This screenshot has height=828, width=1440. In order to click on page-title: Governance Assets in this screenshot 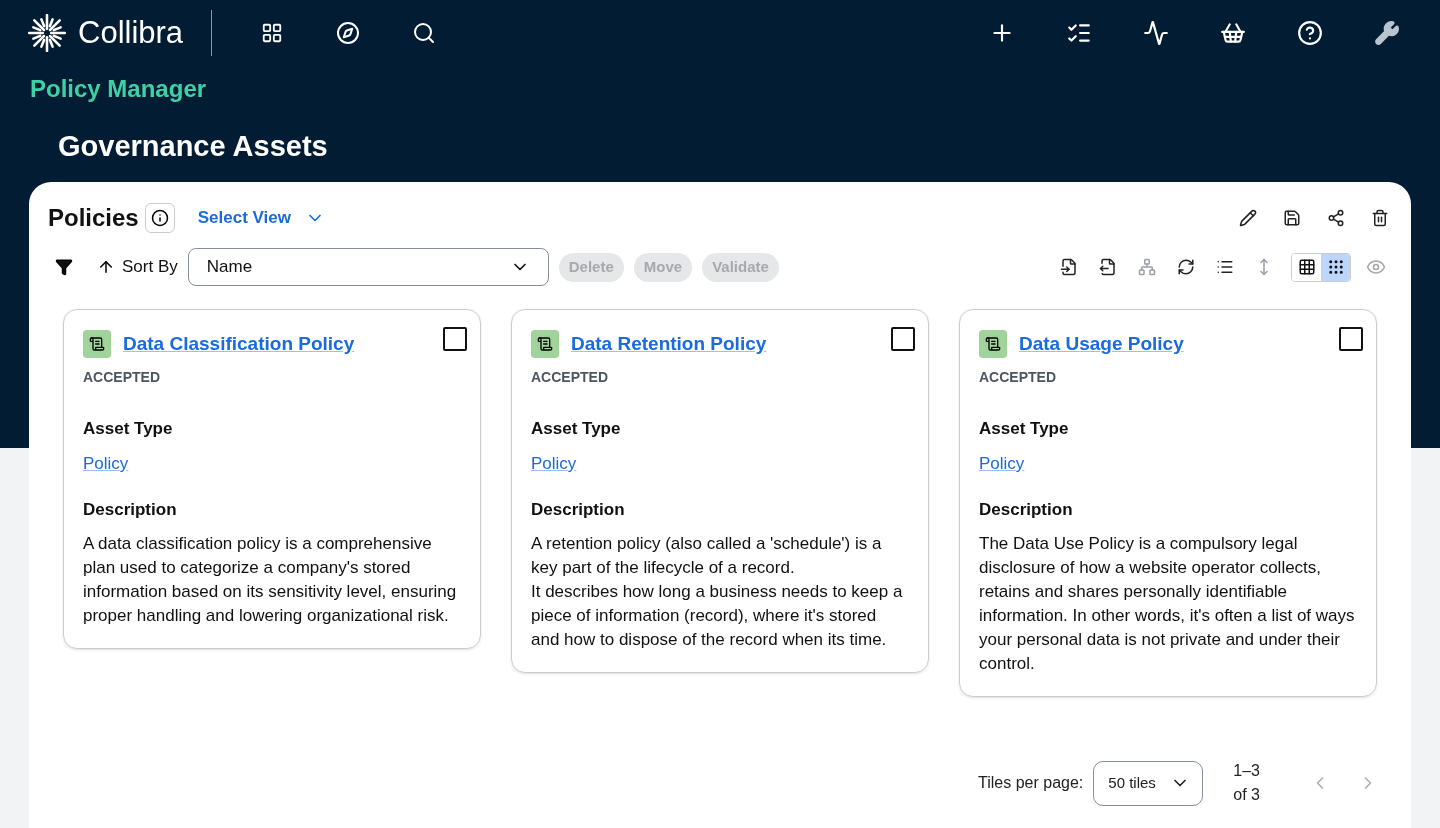, I will do `click(193, 147)`.